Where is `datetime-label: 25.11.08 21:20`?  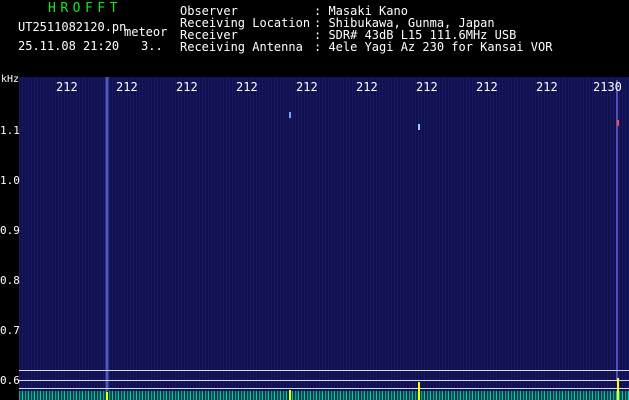
datetime-label: 25.11.08 21:20 is located at coordinates (69, 46).